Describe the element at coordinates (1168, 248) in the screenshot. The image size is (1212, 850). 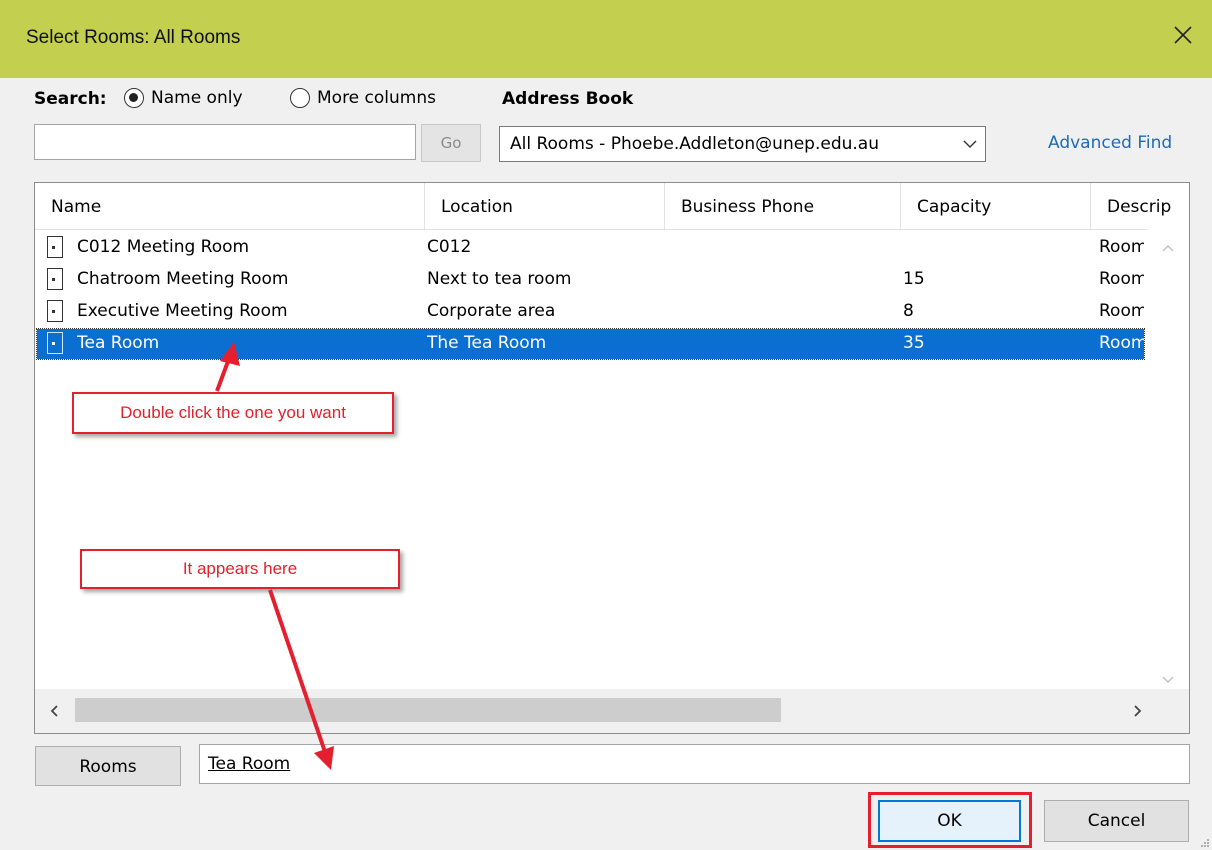
I see `scroll-up-icon` at that location.